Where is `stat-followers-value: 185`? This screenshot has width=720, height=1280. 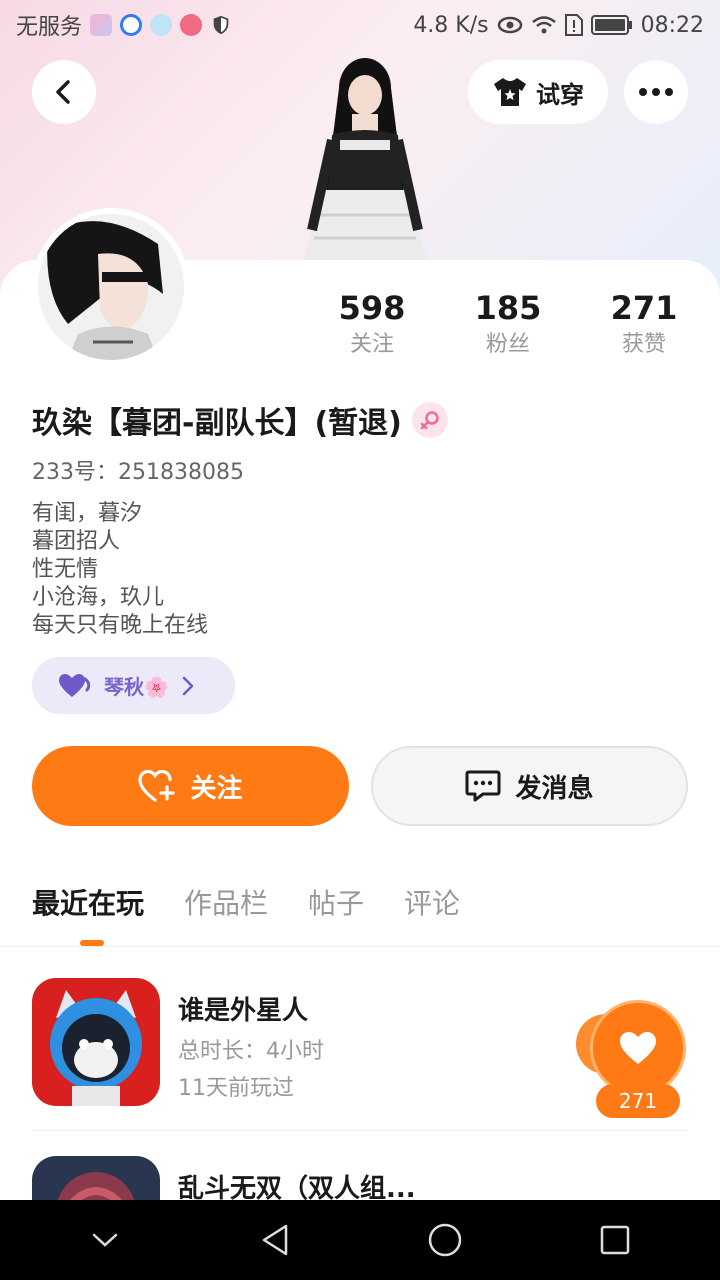 stat-followers-value: 185 is located at coordinates (508, 308).